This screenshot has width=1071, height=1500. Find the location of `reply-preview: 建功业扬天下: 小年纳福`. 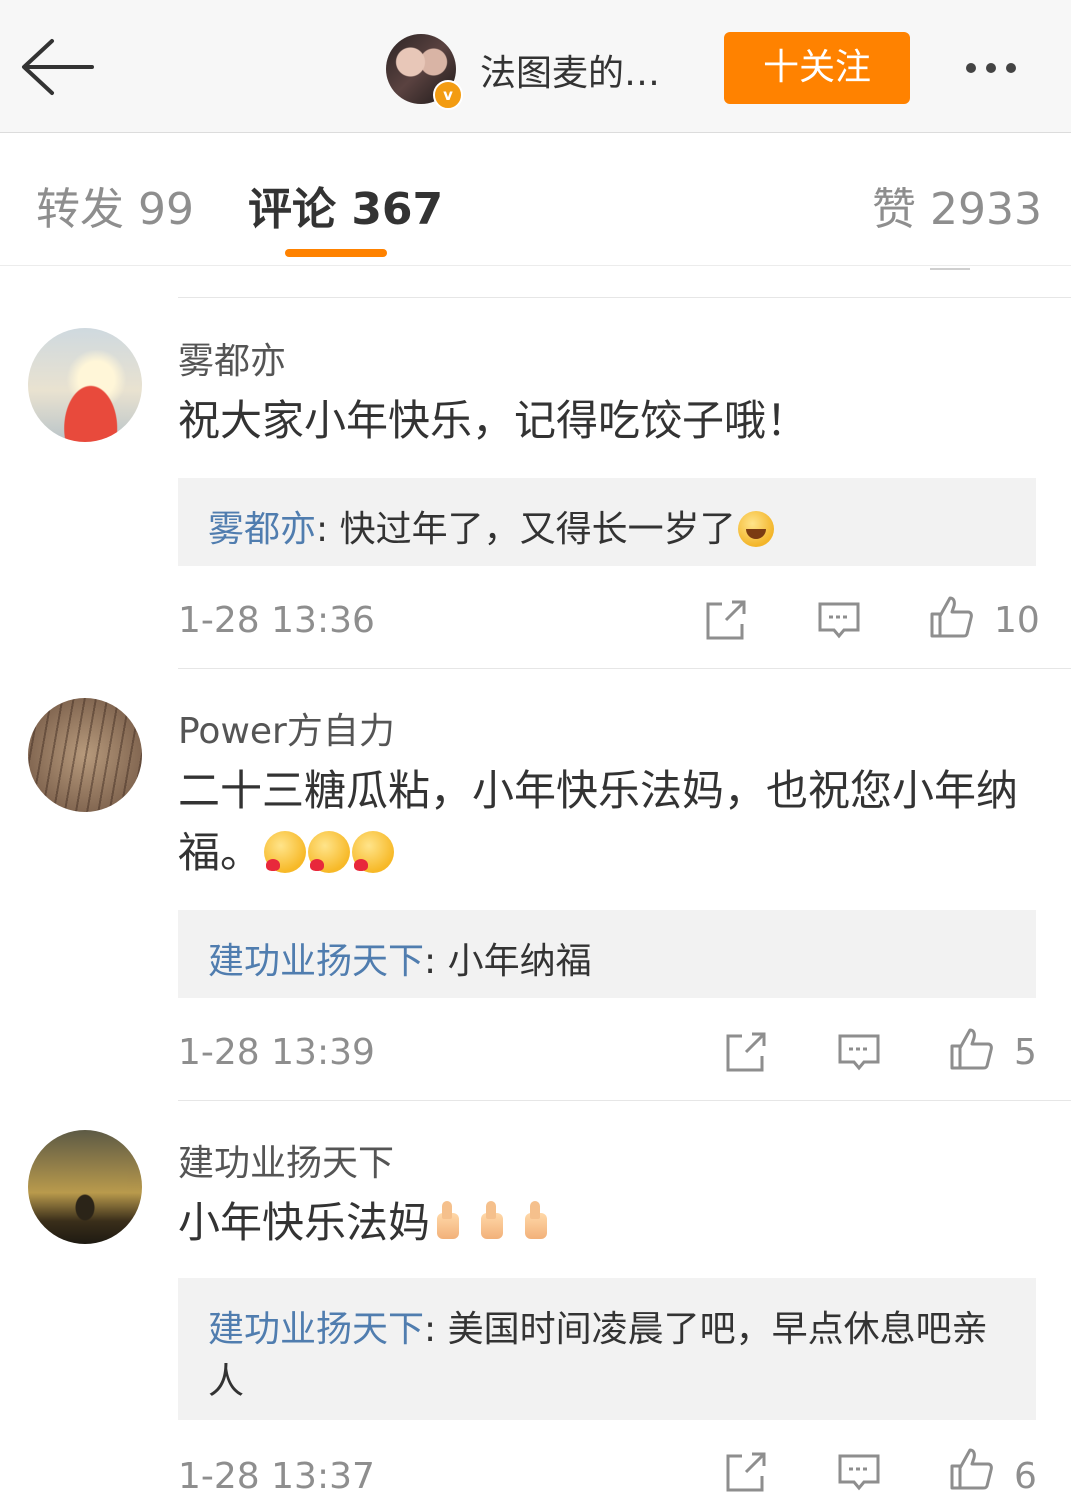

reply-preview: 建功业扬天下: 小年纳福 is located at coordinates (607, 954).